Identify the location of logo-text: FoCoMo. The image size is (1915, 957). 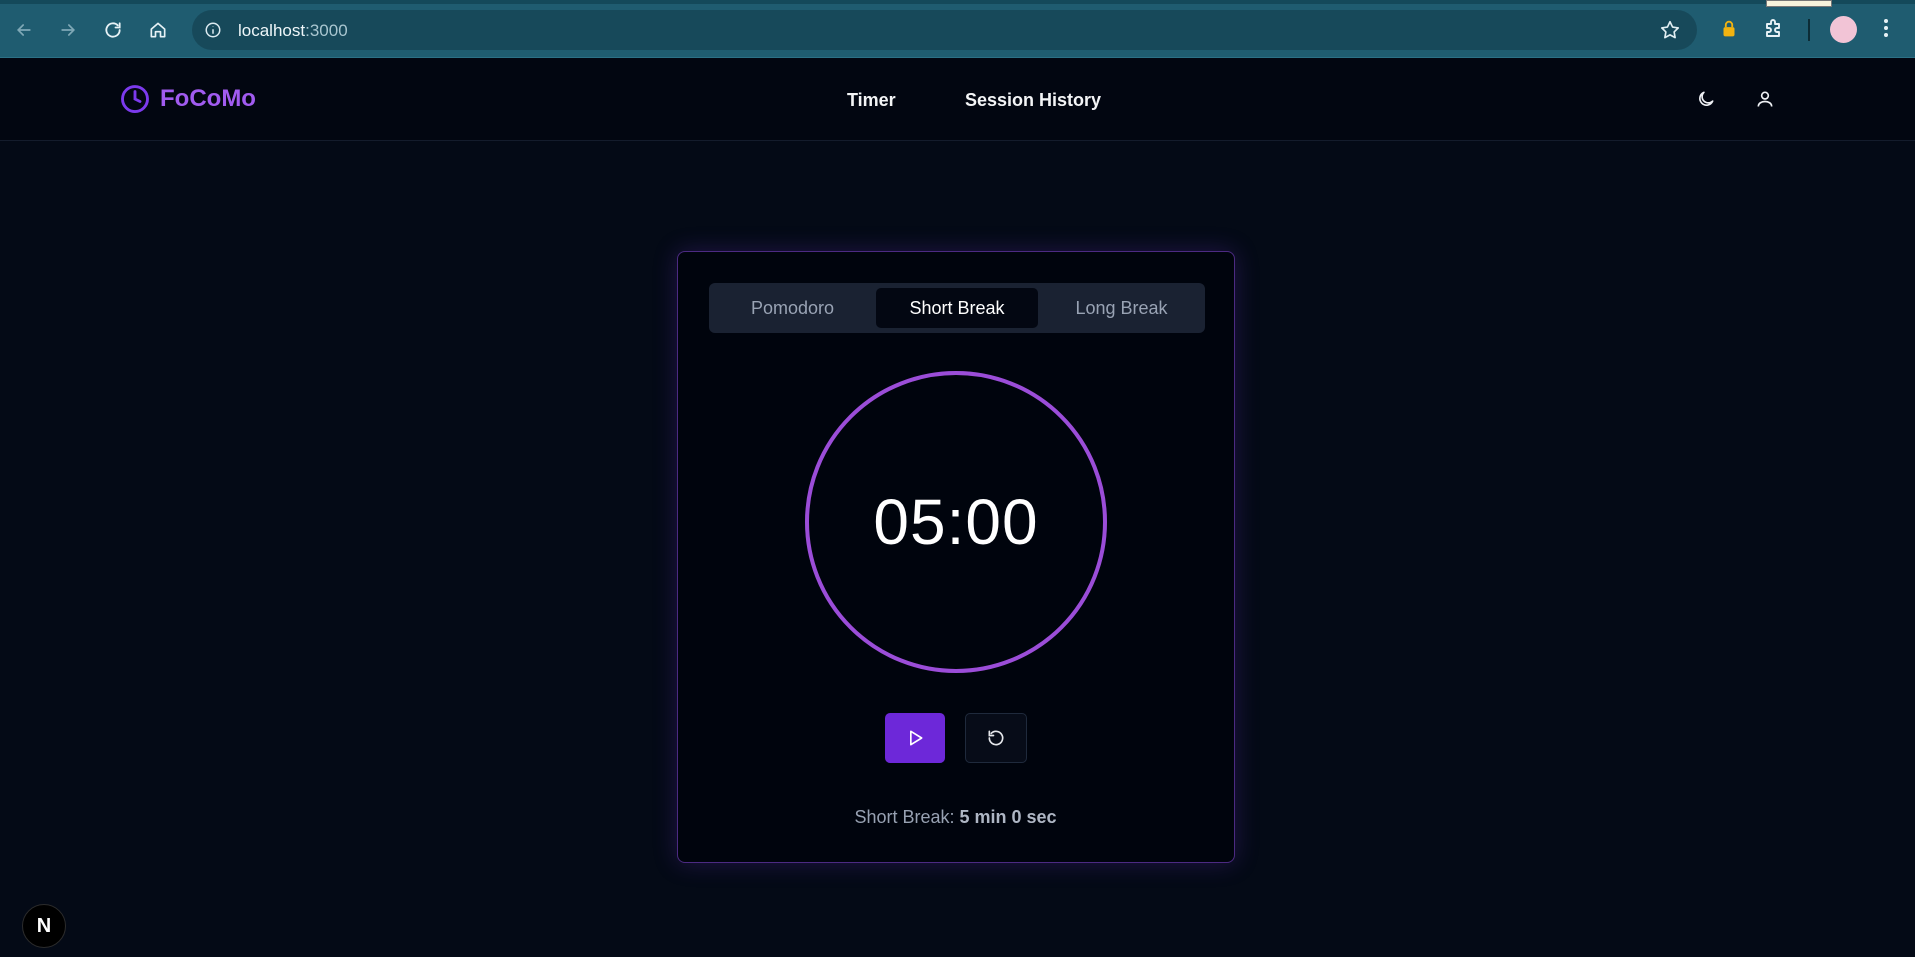
(208, 98).